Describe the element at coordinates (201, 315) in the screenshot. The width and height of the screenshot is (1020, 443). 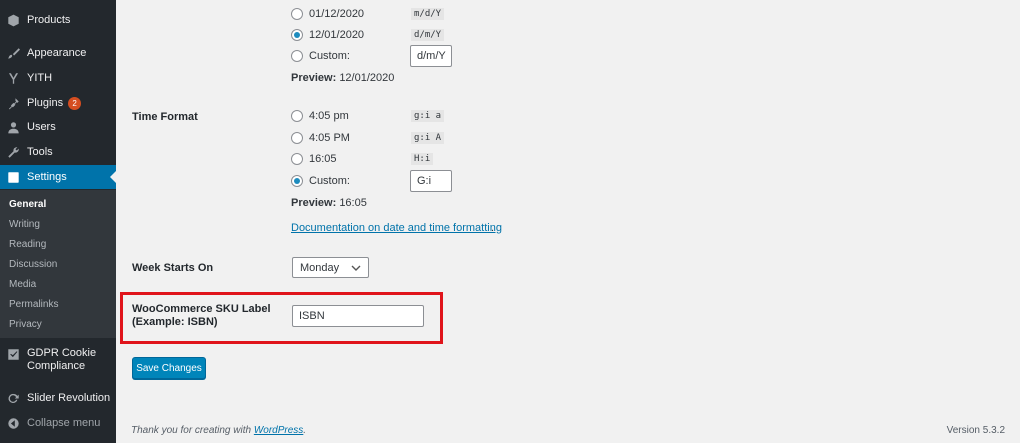
I see `sku-label: WooCommerce SKU Label (Example: ISBN)` at that location.